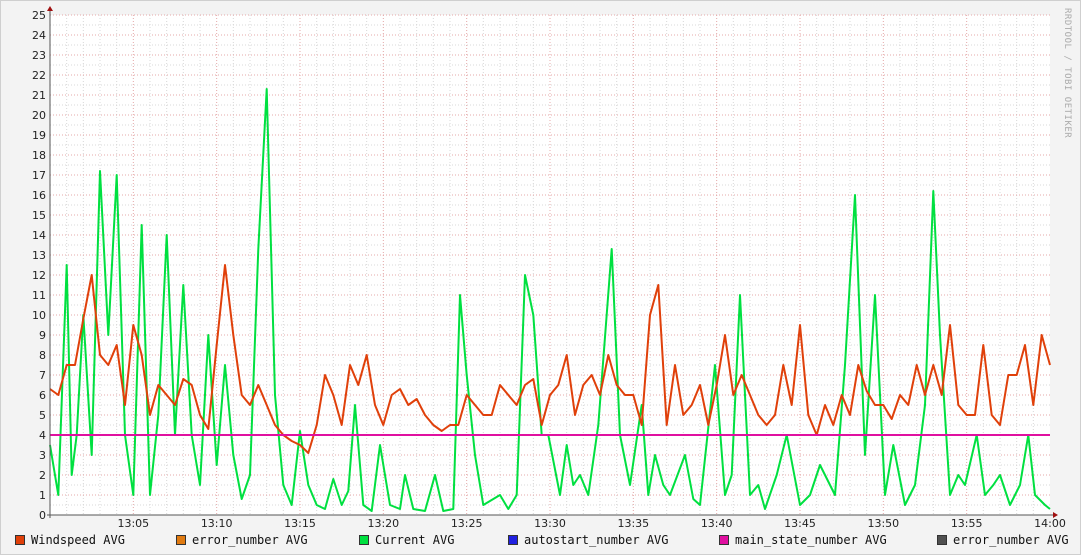 This screenshot has width=1081, height=555. Describe the element at coordinates (717, 523) in the screenshot. I see `x-tick-label: 13:40` at that location.